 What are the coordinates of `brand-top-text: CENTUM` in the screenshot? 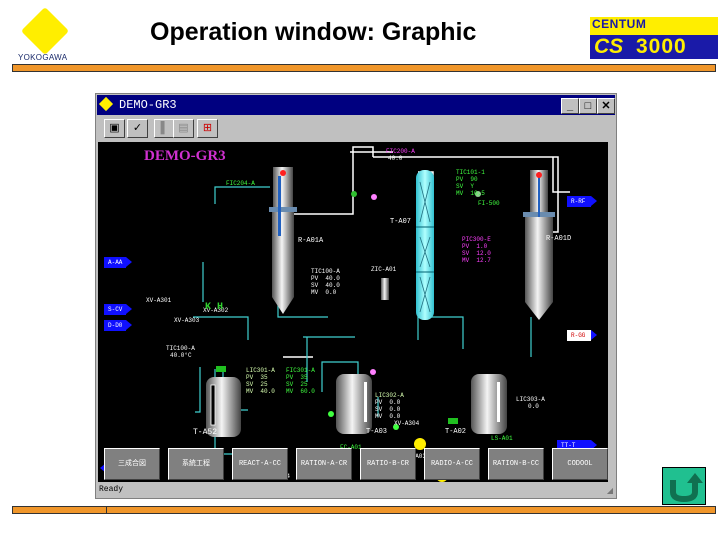 It's located at (619, 24).